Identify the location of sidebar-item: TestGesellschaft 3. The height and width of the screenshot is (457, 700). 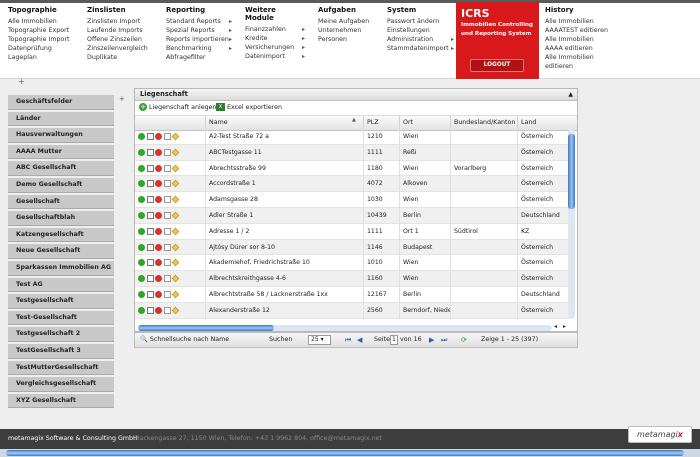
(61, 351).